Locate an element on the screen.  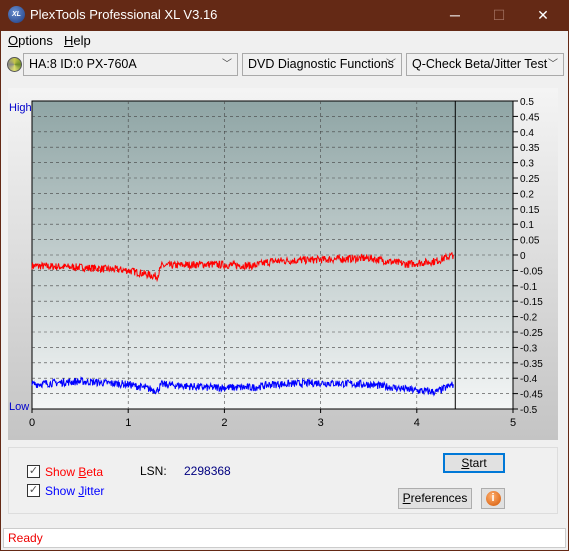
y-tick-label: -0.2 is located at coordinates (529, 318).